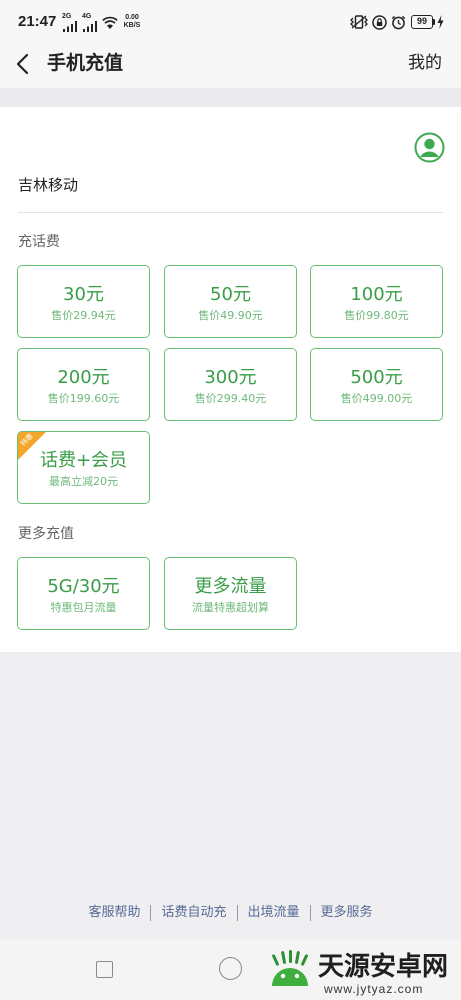 This screenshot has width=461, height=1000. Describe the element at coordinates (67, 16) in the screenshot. I see `network-1-label: 2G` at that location.